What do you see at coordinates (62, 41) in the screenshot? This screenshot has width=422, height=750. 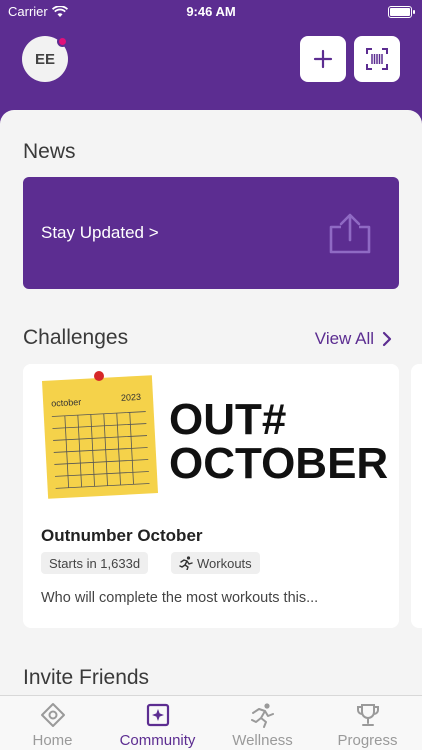 I see `notification-dot` at bounding box center [62, 41].